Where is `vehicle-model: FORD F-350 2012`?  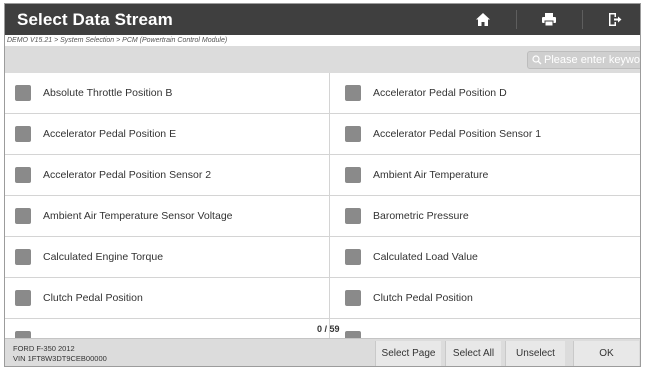 vehicle-model: FORD F-350 2012 is located at coordinates (44, 348).